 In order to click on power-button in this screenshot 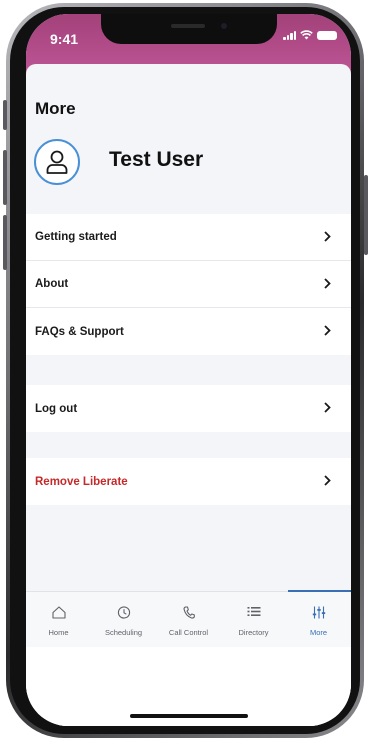, I will do `click(366, 215)`.